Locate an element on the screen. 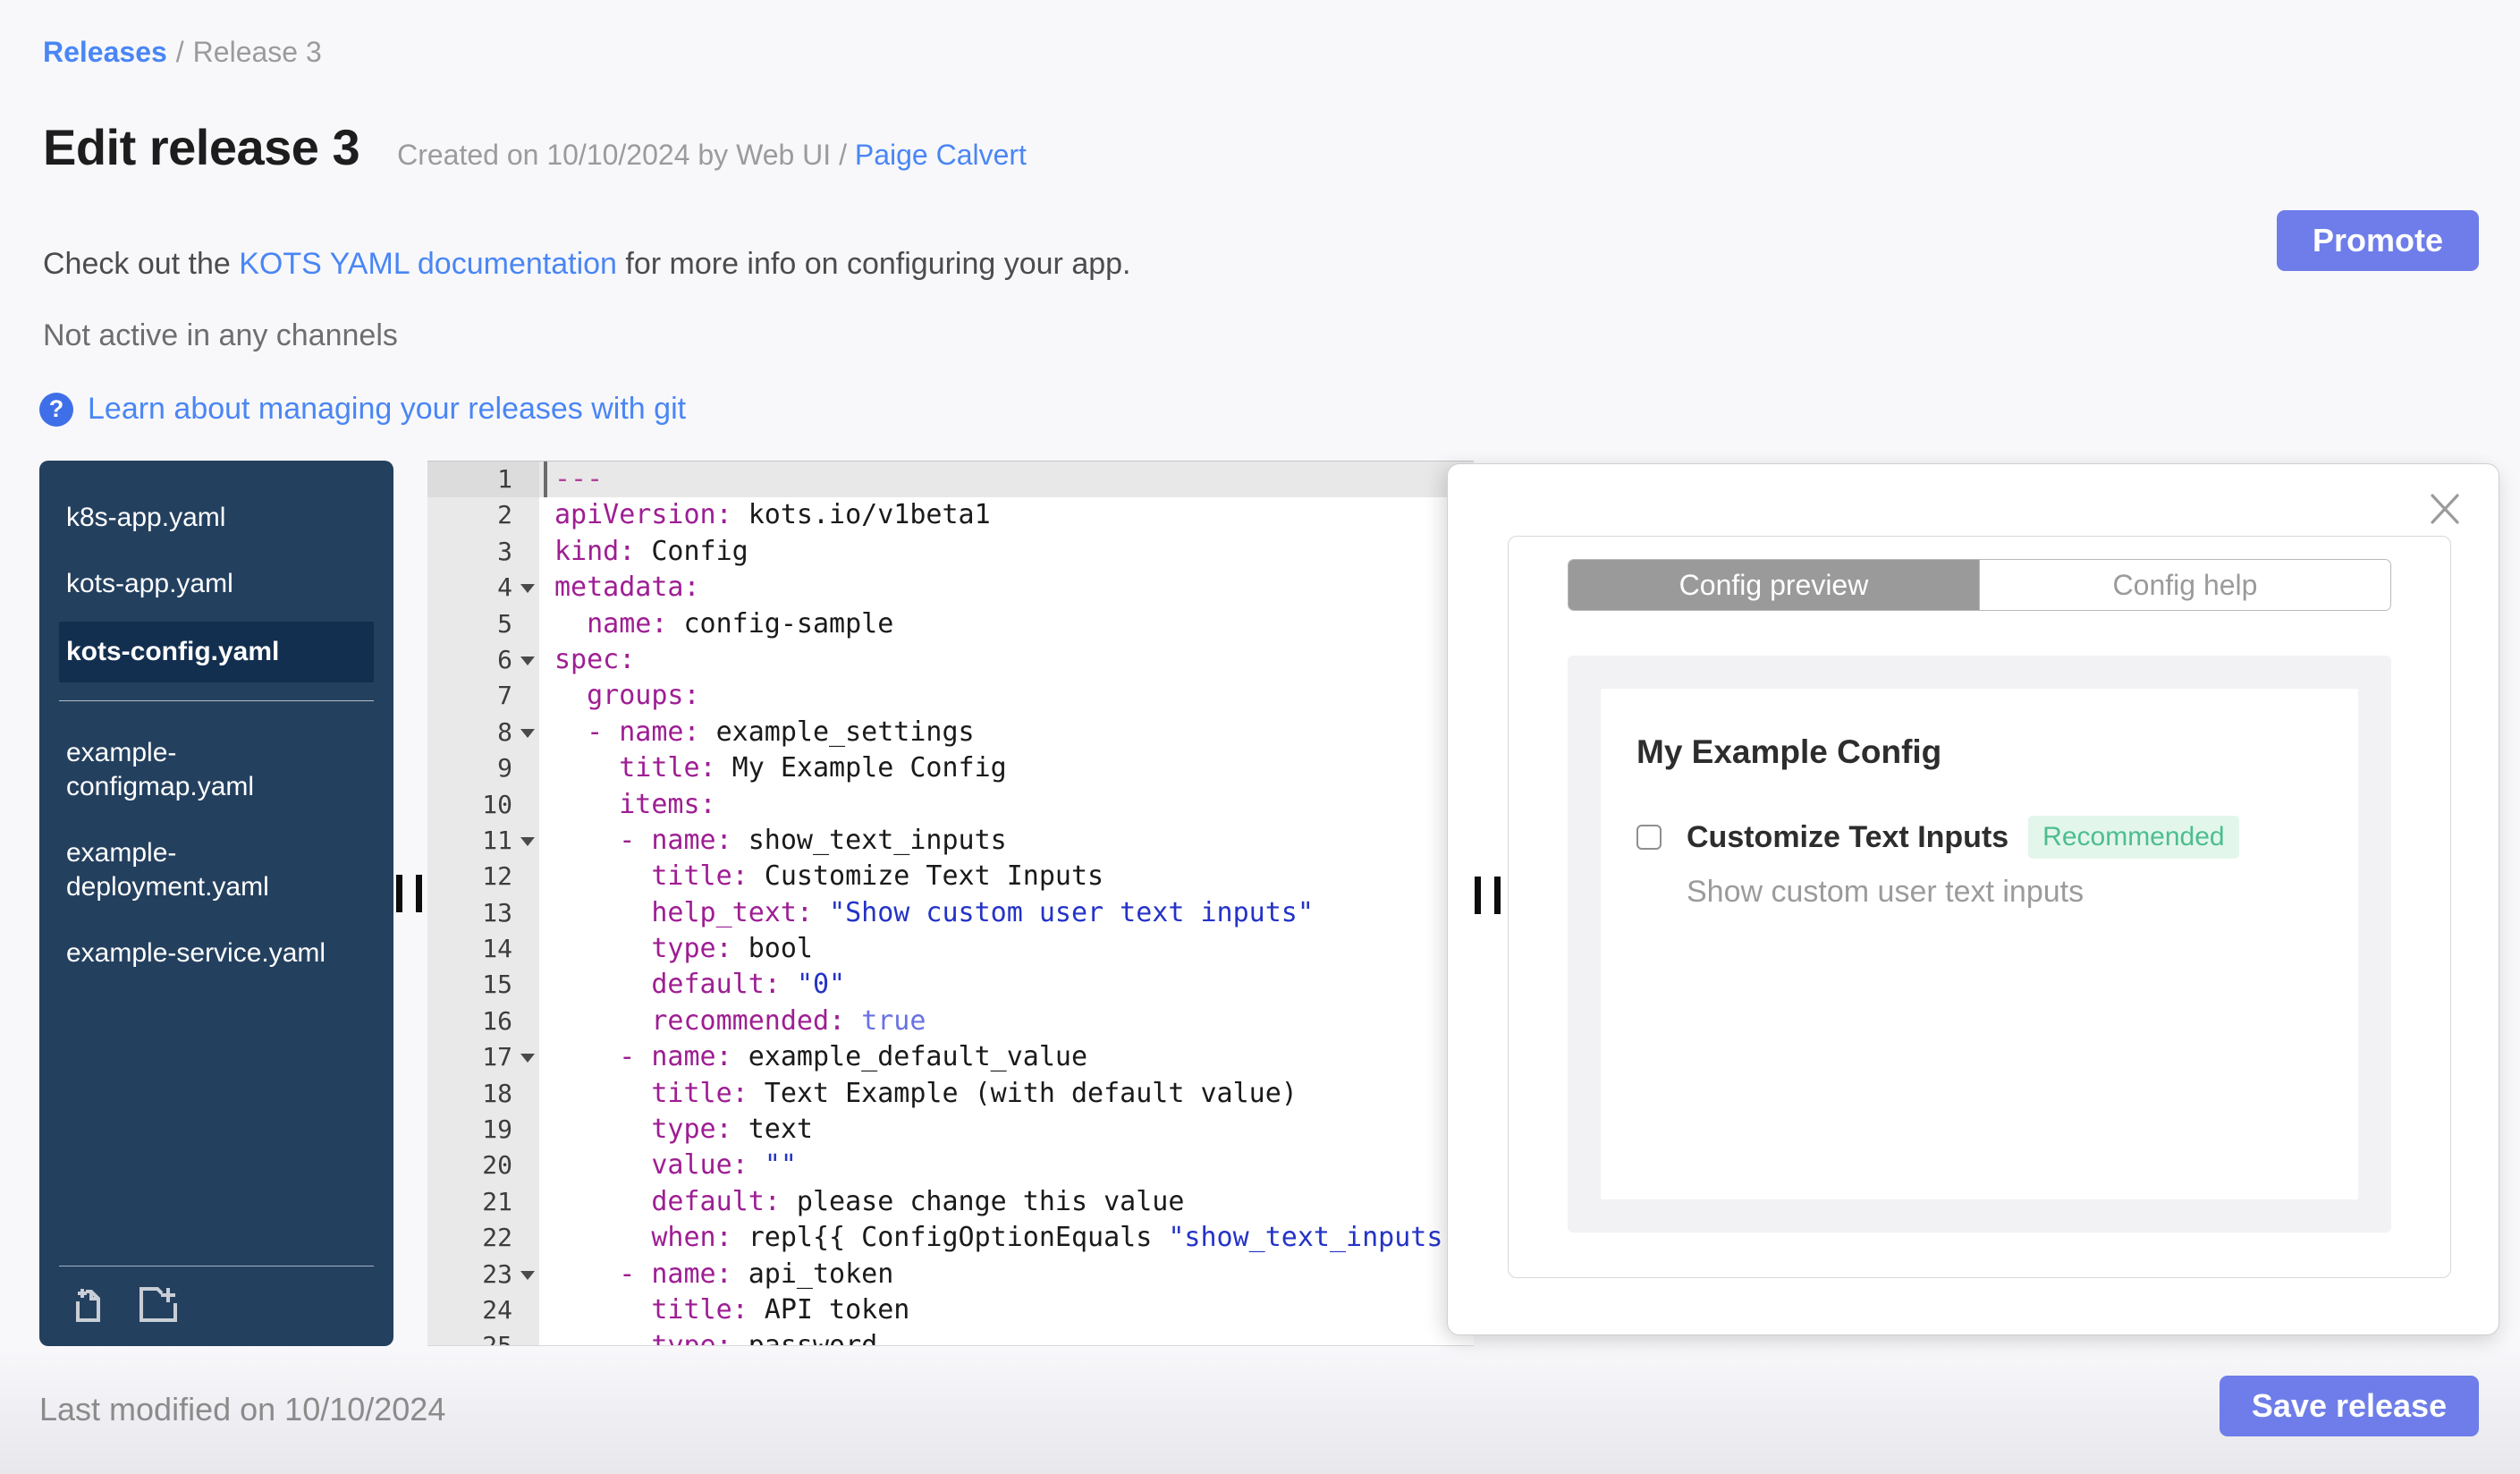  add-file-button is located at coordinates (87, 1303).